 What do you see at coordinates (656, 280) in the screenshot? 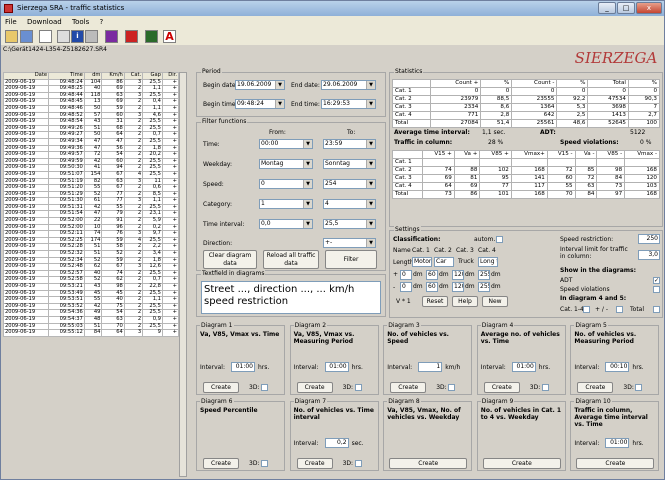
I see `adt-checkbox: ✓` at bounding box center [656, 280].